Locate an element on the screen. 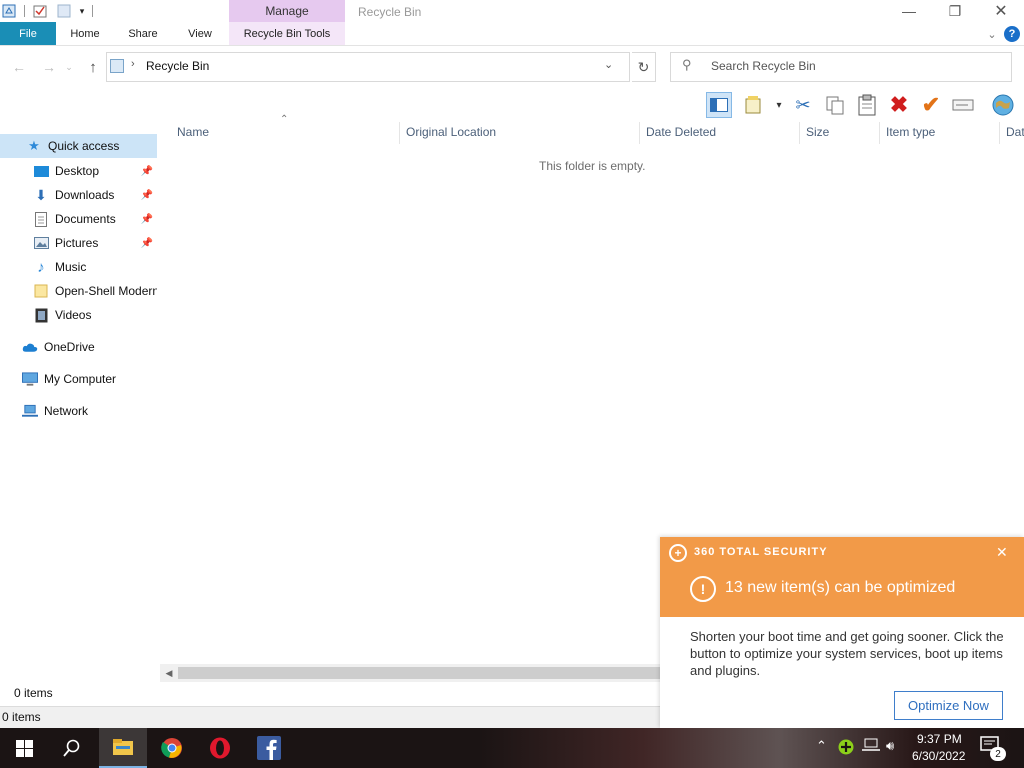  sidebar-item-music: ♪ Music is located at coordinates (78, 267).